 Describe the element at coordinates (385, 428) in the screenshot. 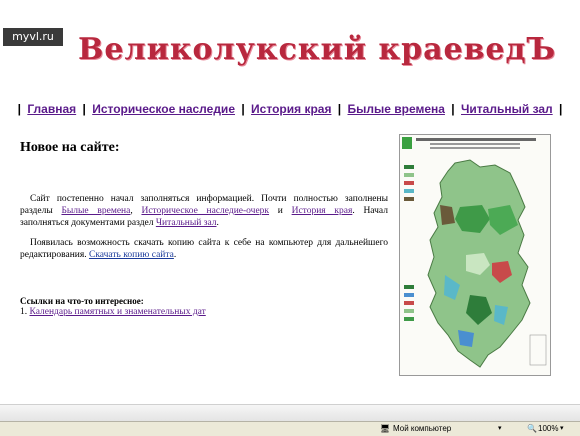

I see `computer-icon: 🖥` at that location.